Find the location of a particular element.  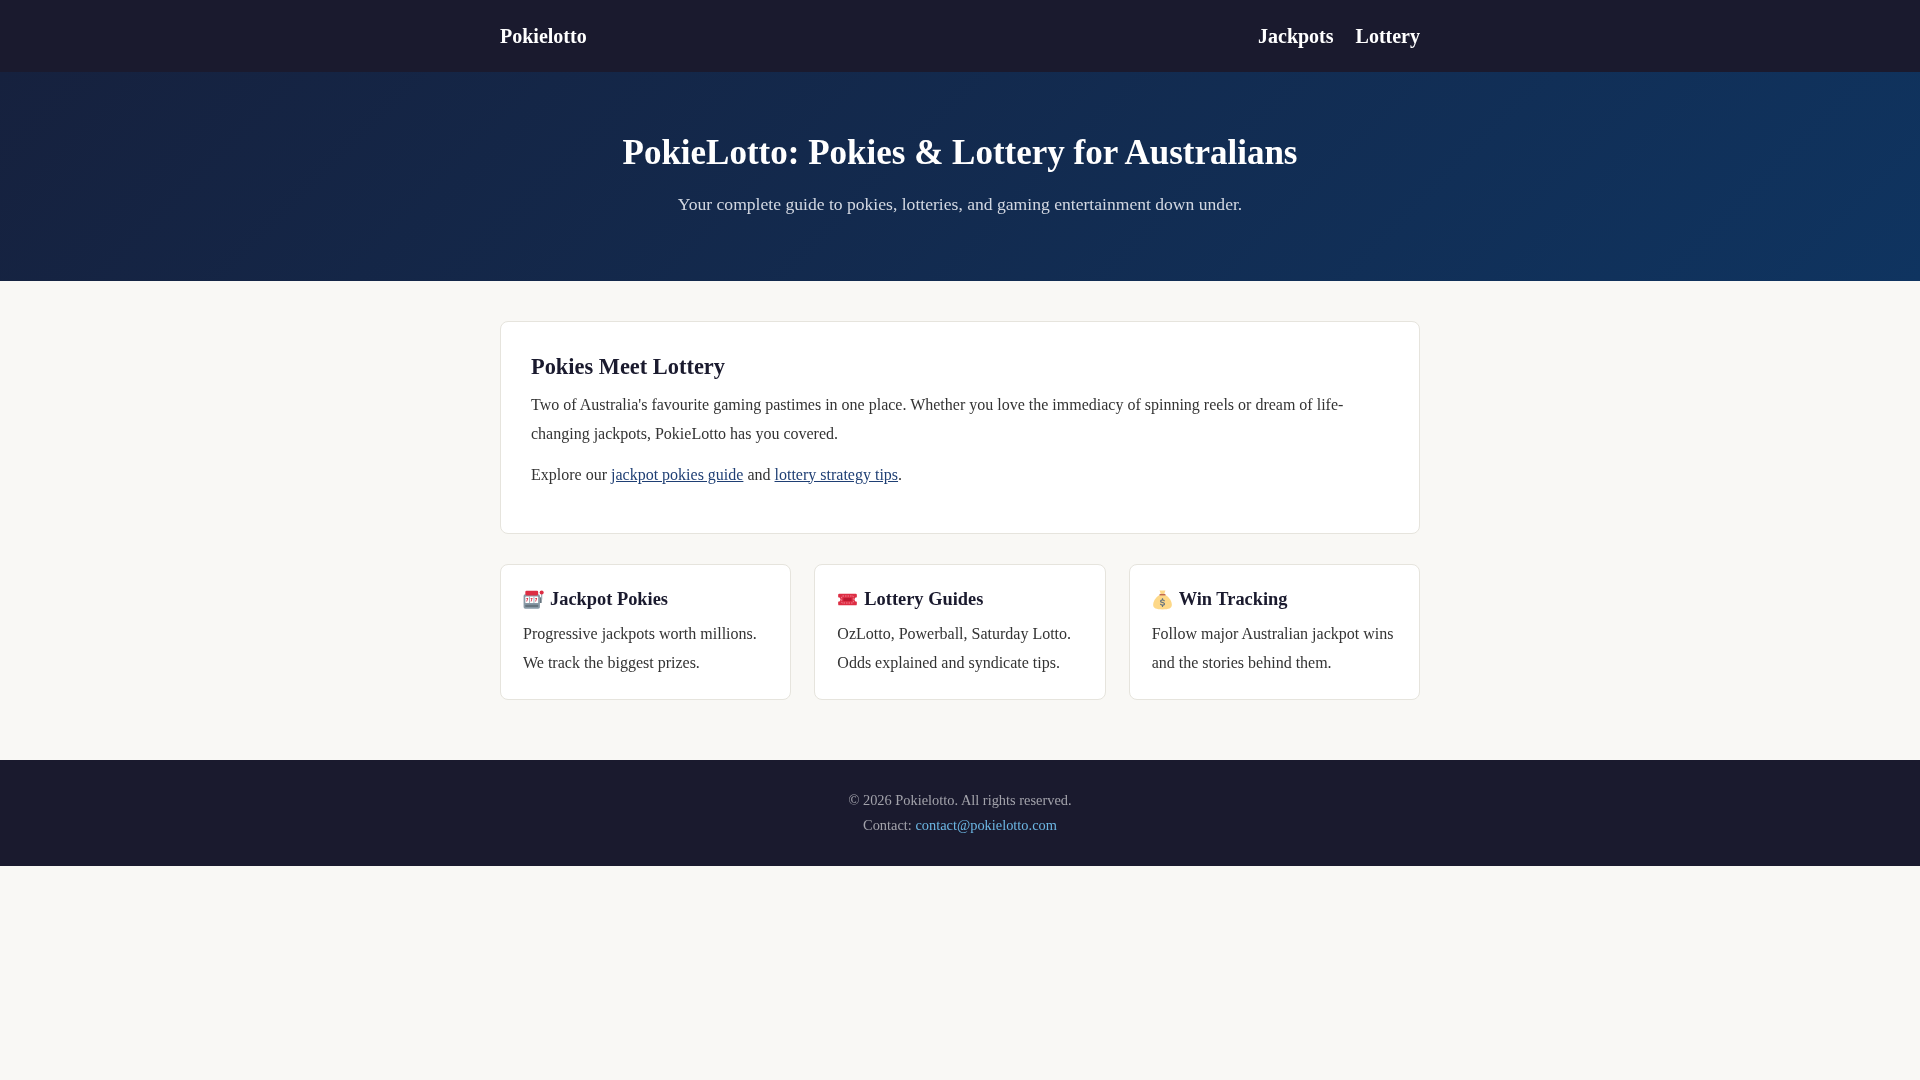

card-heading: Pokies Meet Lottery is located at coordinates (628, 367).